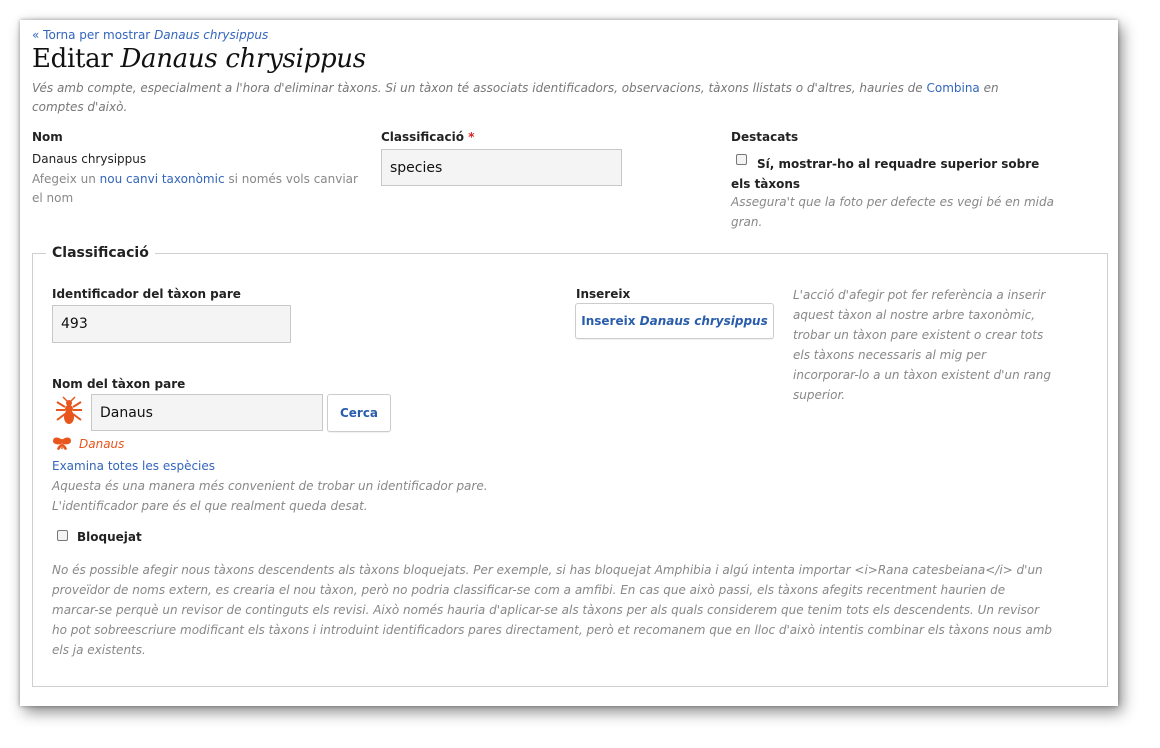 Image resolution: width=1160 pixels, height=748 pixels. Describe the element at coordinates (162, 179) in the screenshot. I see `taxon-change-link: nou canvi taxonòmic` at that location.